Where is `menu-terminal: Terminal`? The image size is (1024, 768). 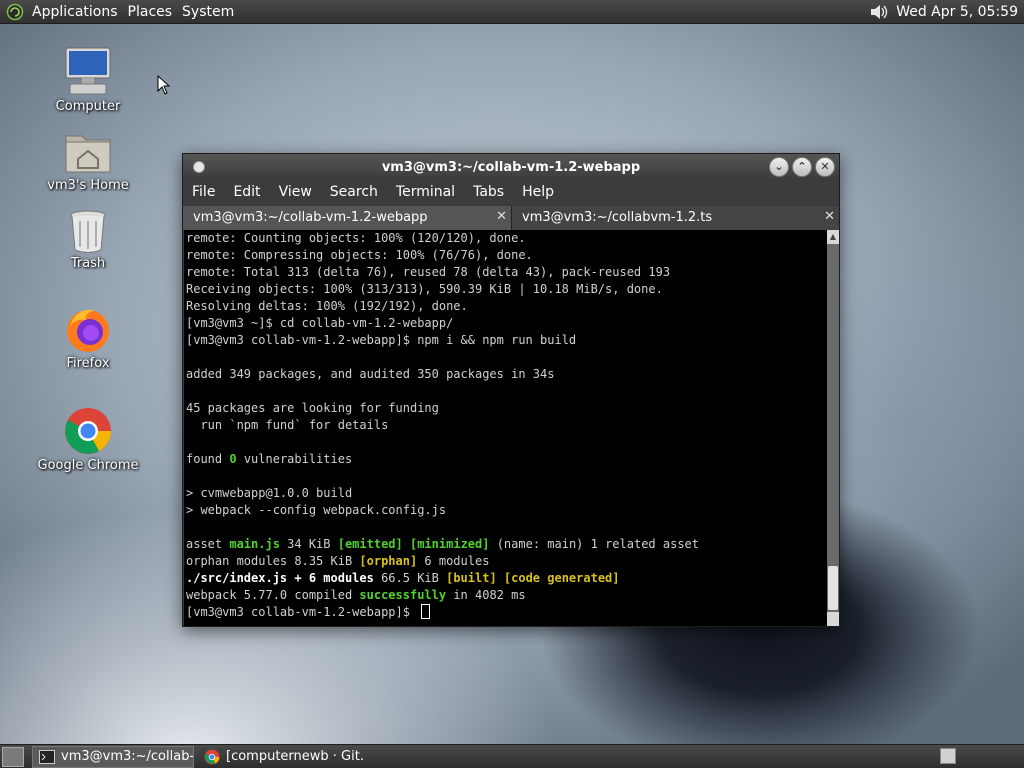
menu-terminal: Terminal is located at coordinates (425, 192).